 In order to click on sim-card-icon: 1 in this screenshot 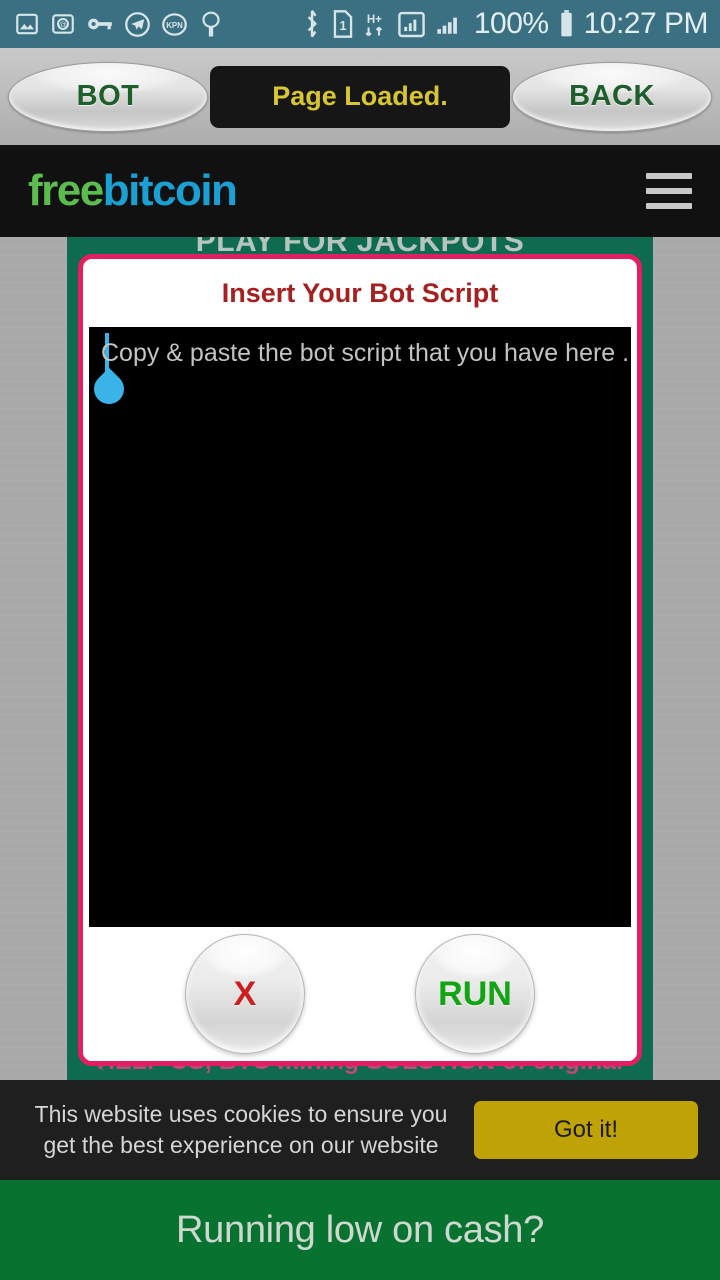, I will do `click(343, 24)`.